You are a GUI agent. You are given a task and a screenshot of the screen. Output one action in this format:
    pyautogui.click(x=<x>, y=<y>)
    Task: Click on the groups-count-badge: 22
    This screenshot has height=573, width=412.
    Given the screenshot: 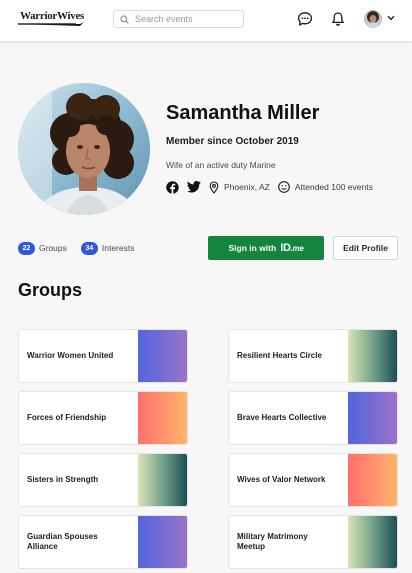 What is the action you would take?
    pyautogui.click(x=26, y=248)
    